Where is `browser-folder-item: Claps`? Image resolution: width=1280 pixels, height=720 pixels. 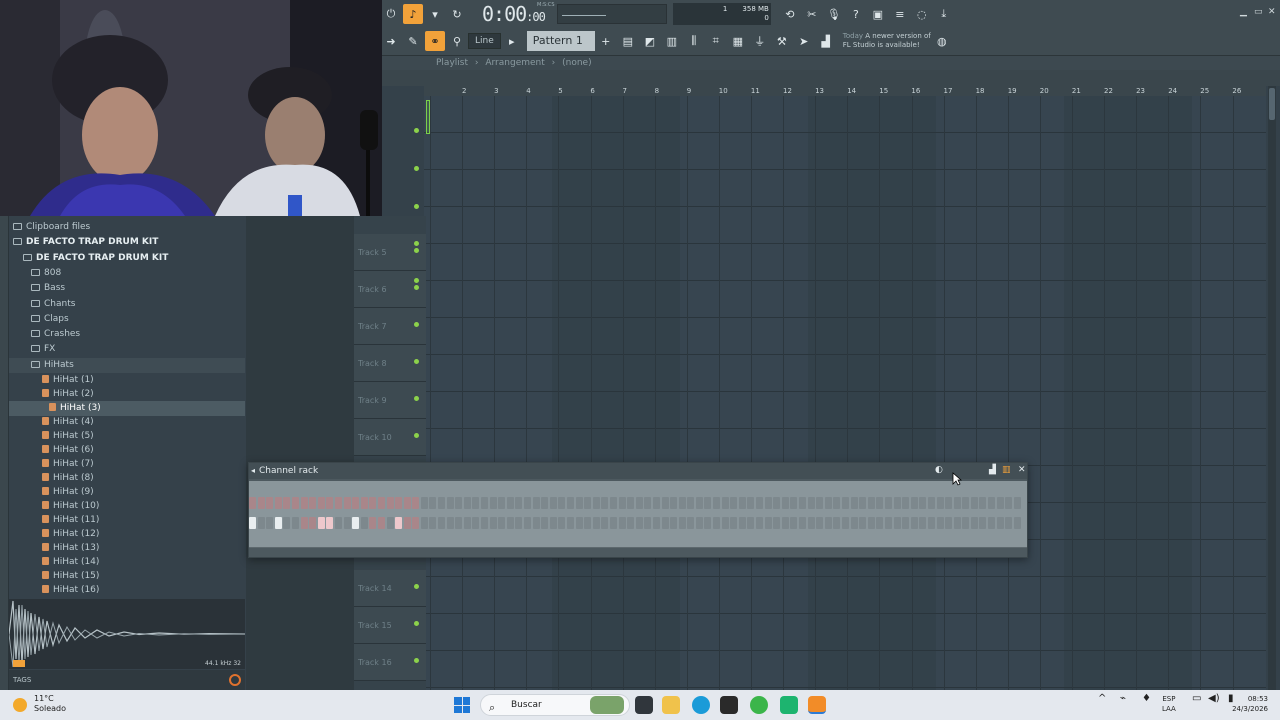 browser-folder-item: Claps is located at coordinates (127, 319).